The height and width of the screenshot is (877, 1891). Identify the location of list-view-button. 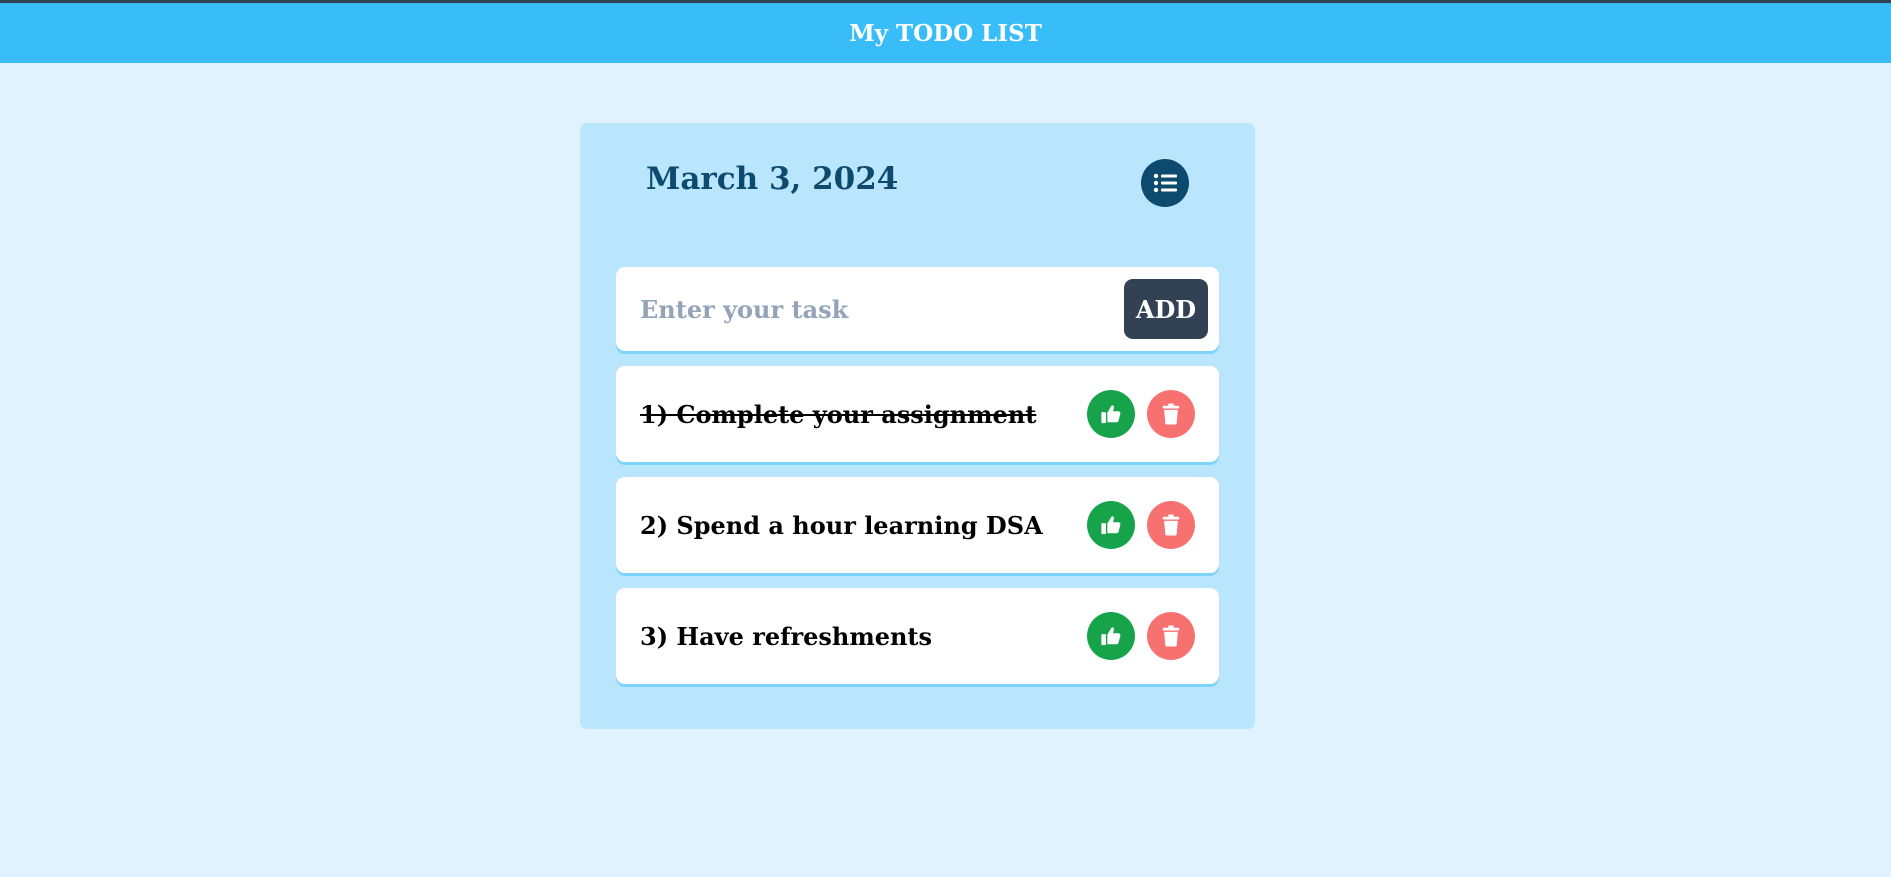
(1165, 183).